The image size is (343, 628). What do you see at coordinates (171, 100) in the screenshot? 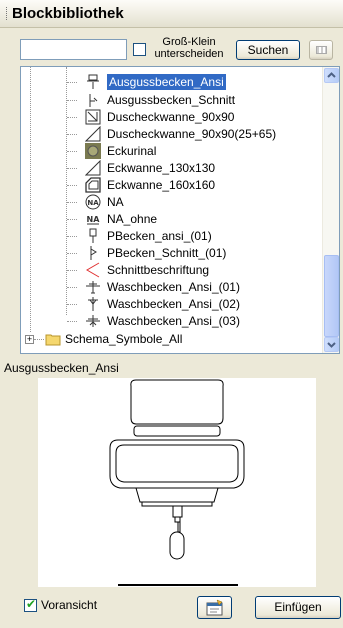
I see `tree-item-ausgussbecken-schnitt: Ausgussbecken_Schnitt` at bounding box center [171, 100].